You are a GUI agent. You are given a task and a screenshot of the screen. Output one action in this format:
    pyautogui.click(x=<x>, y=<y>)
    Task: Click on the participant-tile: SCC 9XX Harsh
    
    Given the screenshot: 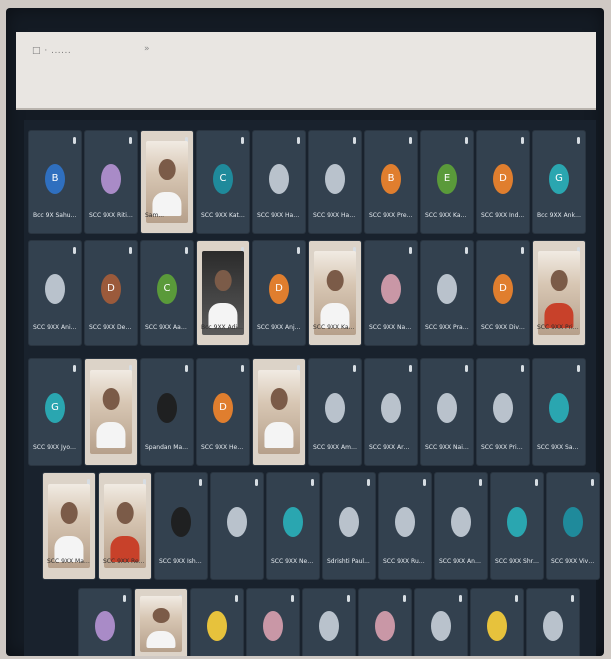 What is the action you would take?
    pyautogui.click(x=335, y=182)
    